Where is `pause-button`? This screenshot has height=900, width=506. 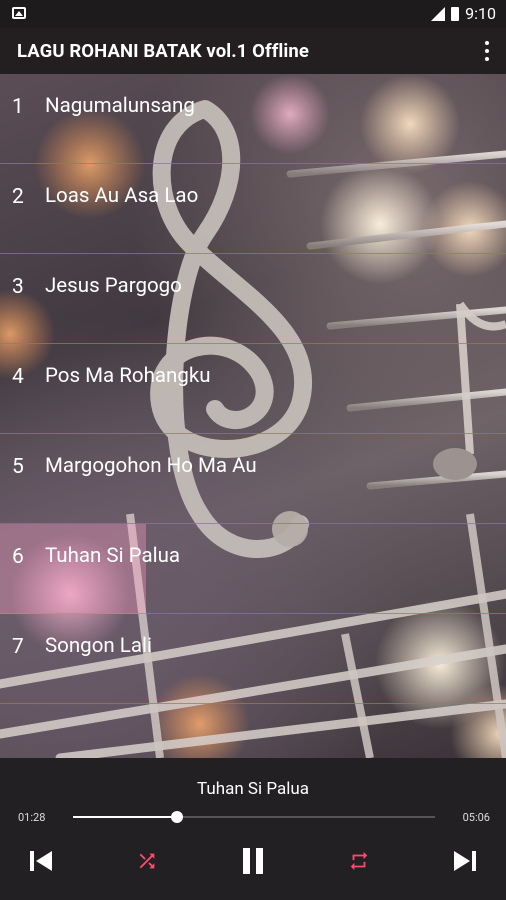 pause-button is located at coordinates (253, 861).